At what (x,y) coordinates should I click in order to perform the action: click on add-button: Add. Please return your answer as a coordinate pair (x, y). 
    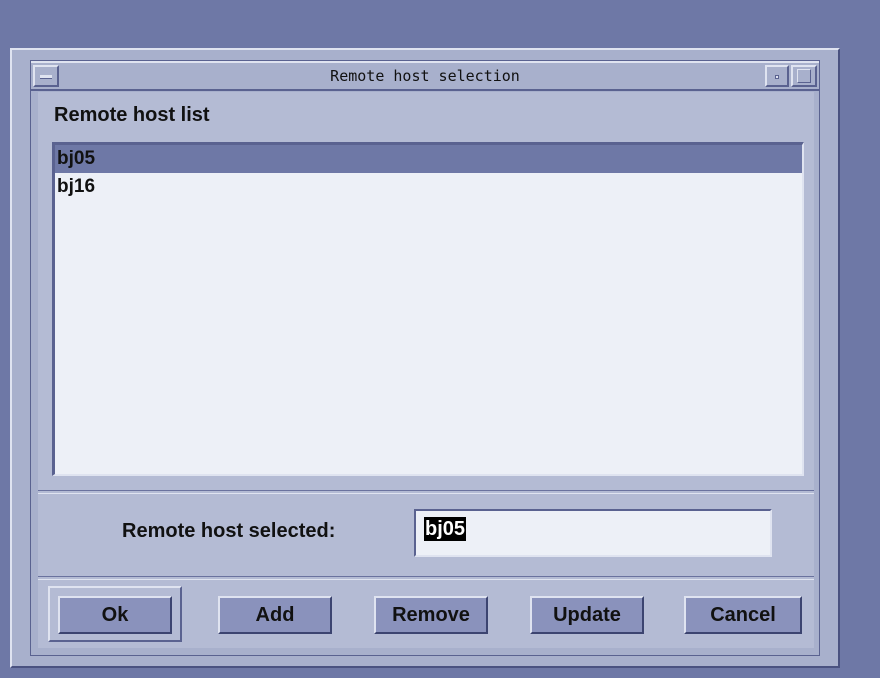
    Looking at the image, I should click on (275, 615).